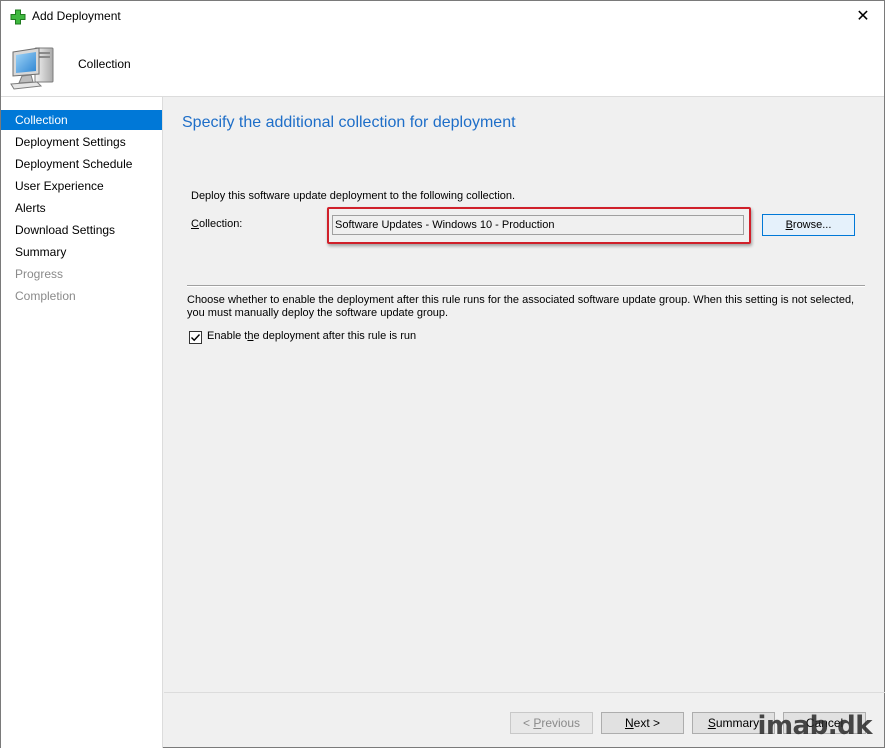 The image size is (885, 748). Describe the element at coordinates (45, 296) in the screenshot. I see `nav-item-completion: Completion` at that location.